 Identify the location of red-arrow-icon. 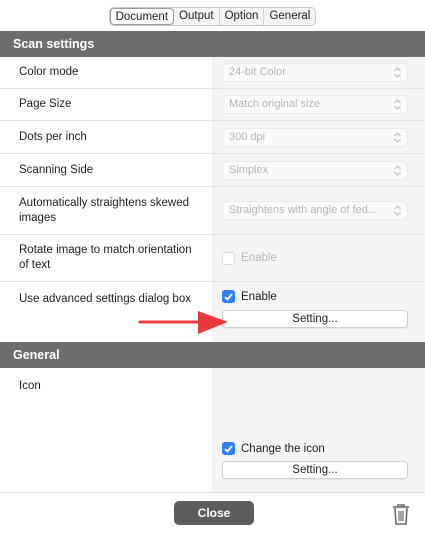
(183, 322).